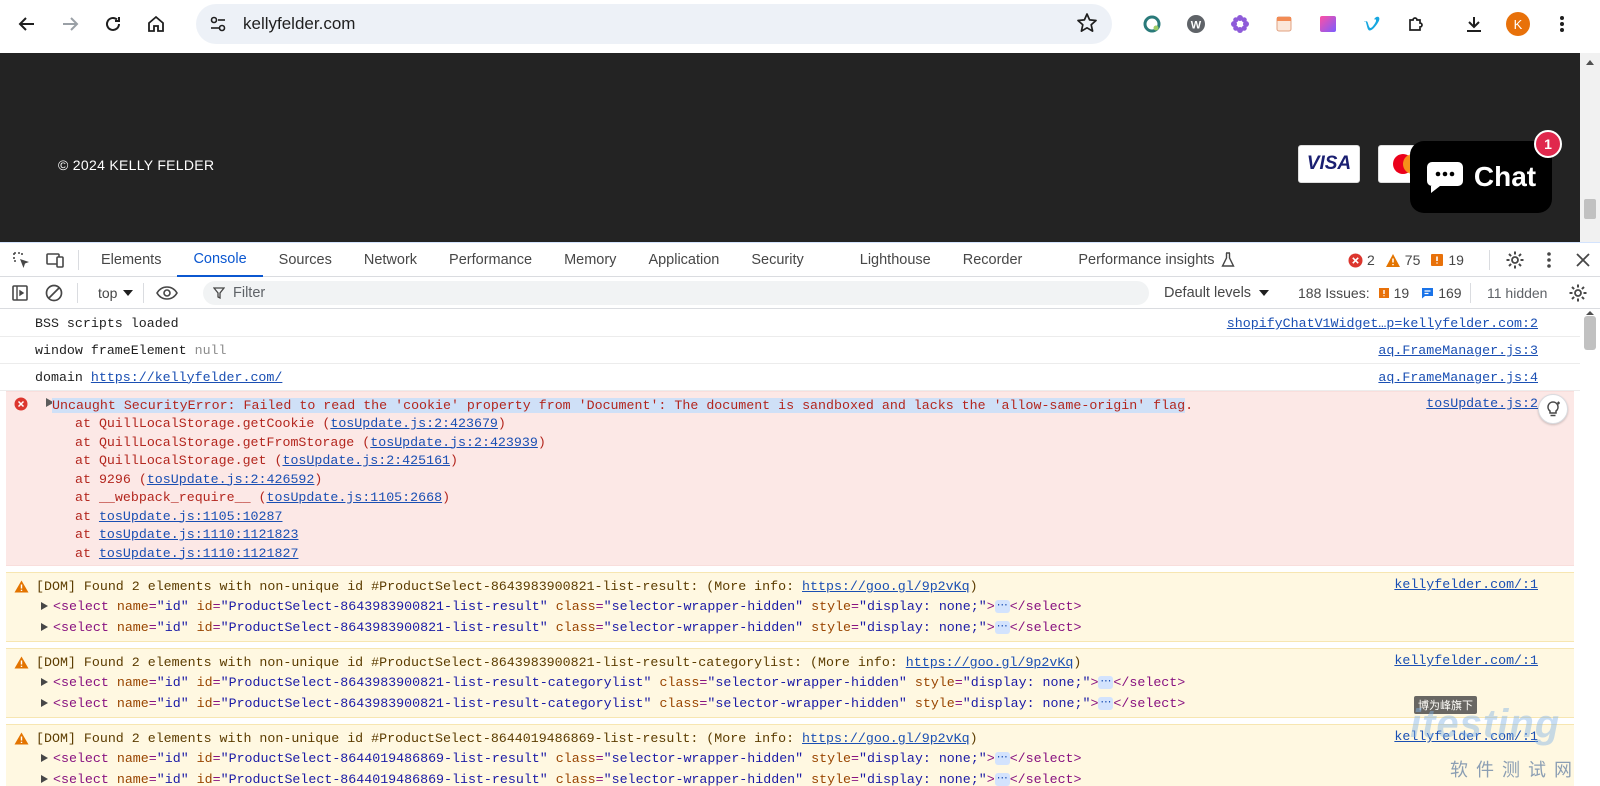  Describe the element at coordinates (355, 497) in the screenshot. I see `stack-link: tosUpdate.js:1105:2668` at that location.